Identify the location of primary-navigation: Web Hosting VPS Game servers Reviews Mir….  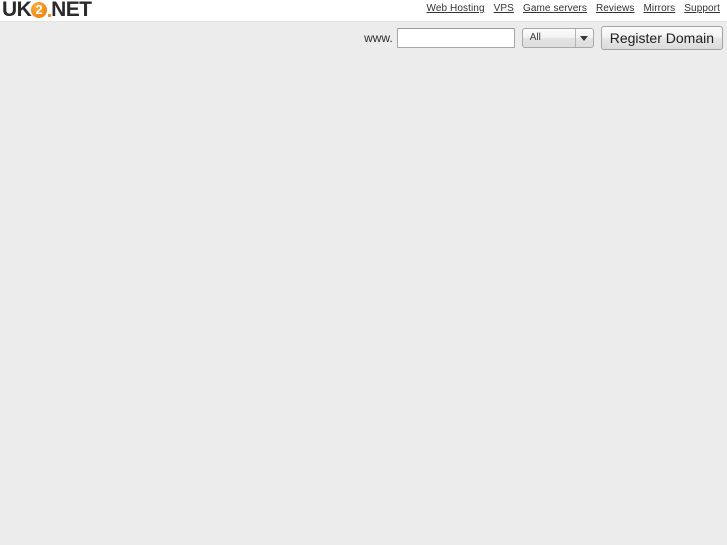
(573, 9).